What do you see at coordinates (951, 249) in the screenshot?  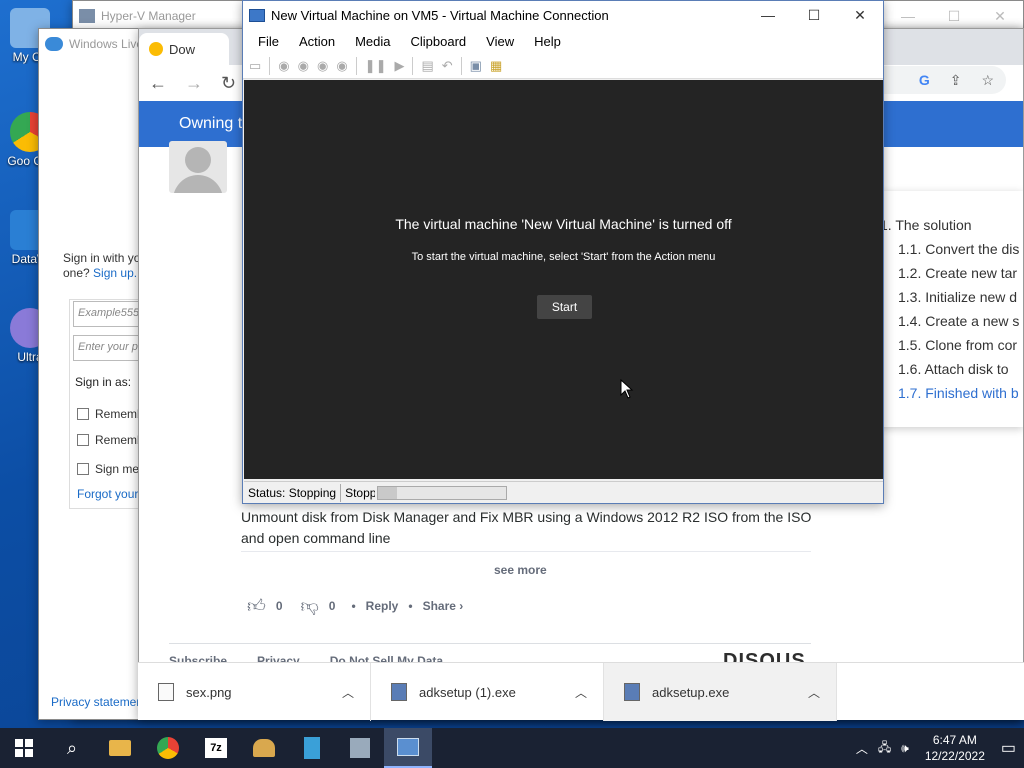 I see `toc-item: 1.1. Convert the dis` at bounding box center [951, 249].